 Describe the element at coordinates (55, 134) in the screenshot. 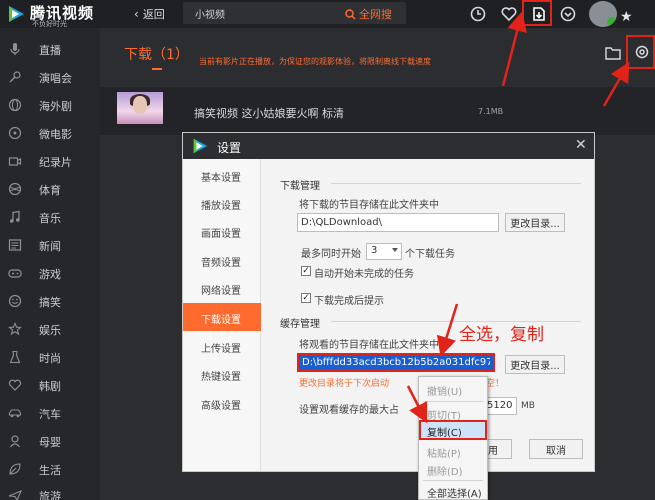

I see `sidebar-item-label: 微电影` at that location.